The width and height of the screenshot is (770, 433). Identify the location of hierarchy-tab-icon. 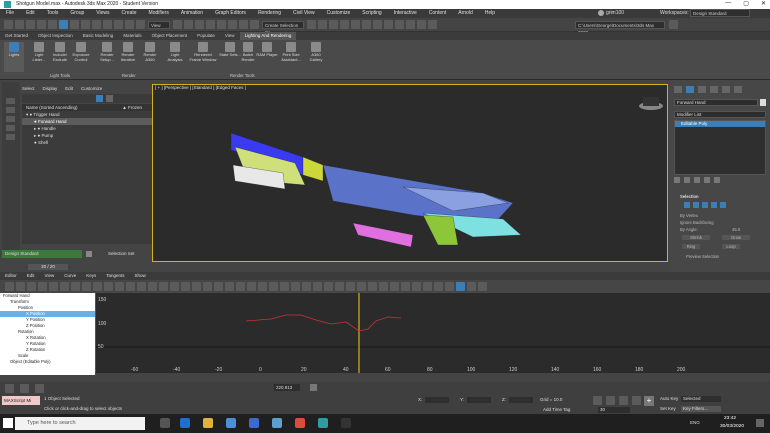
(702, 89).